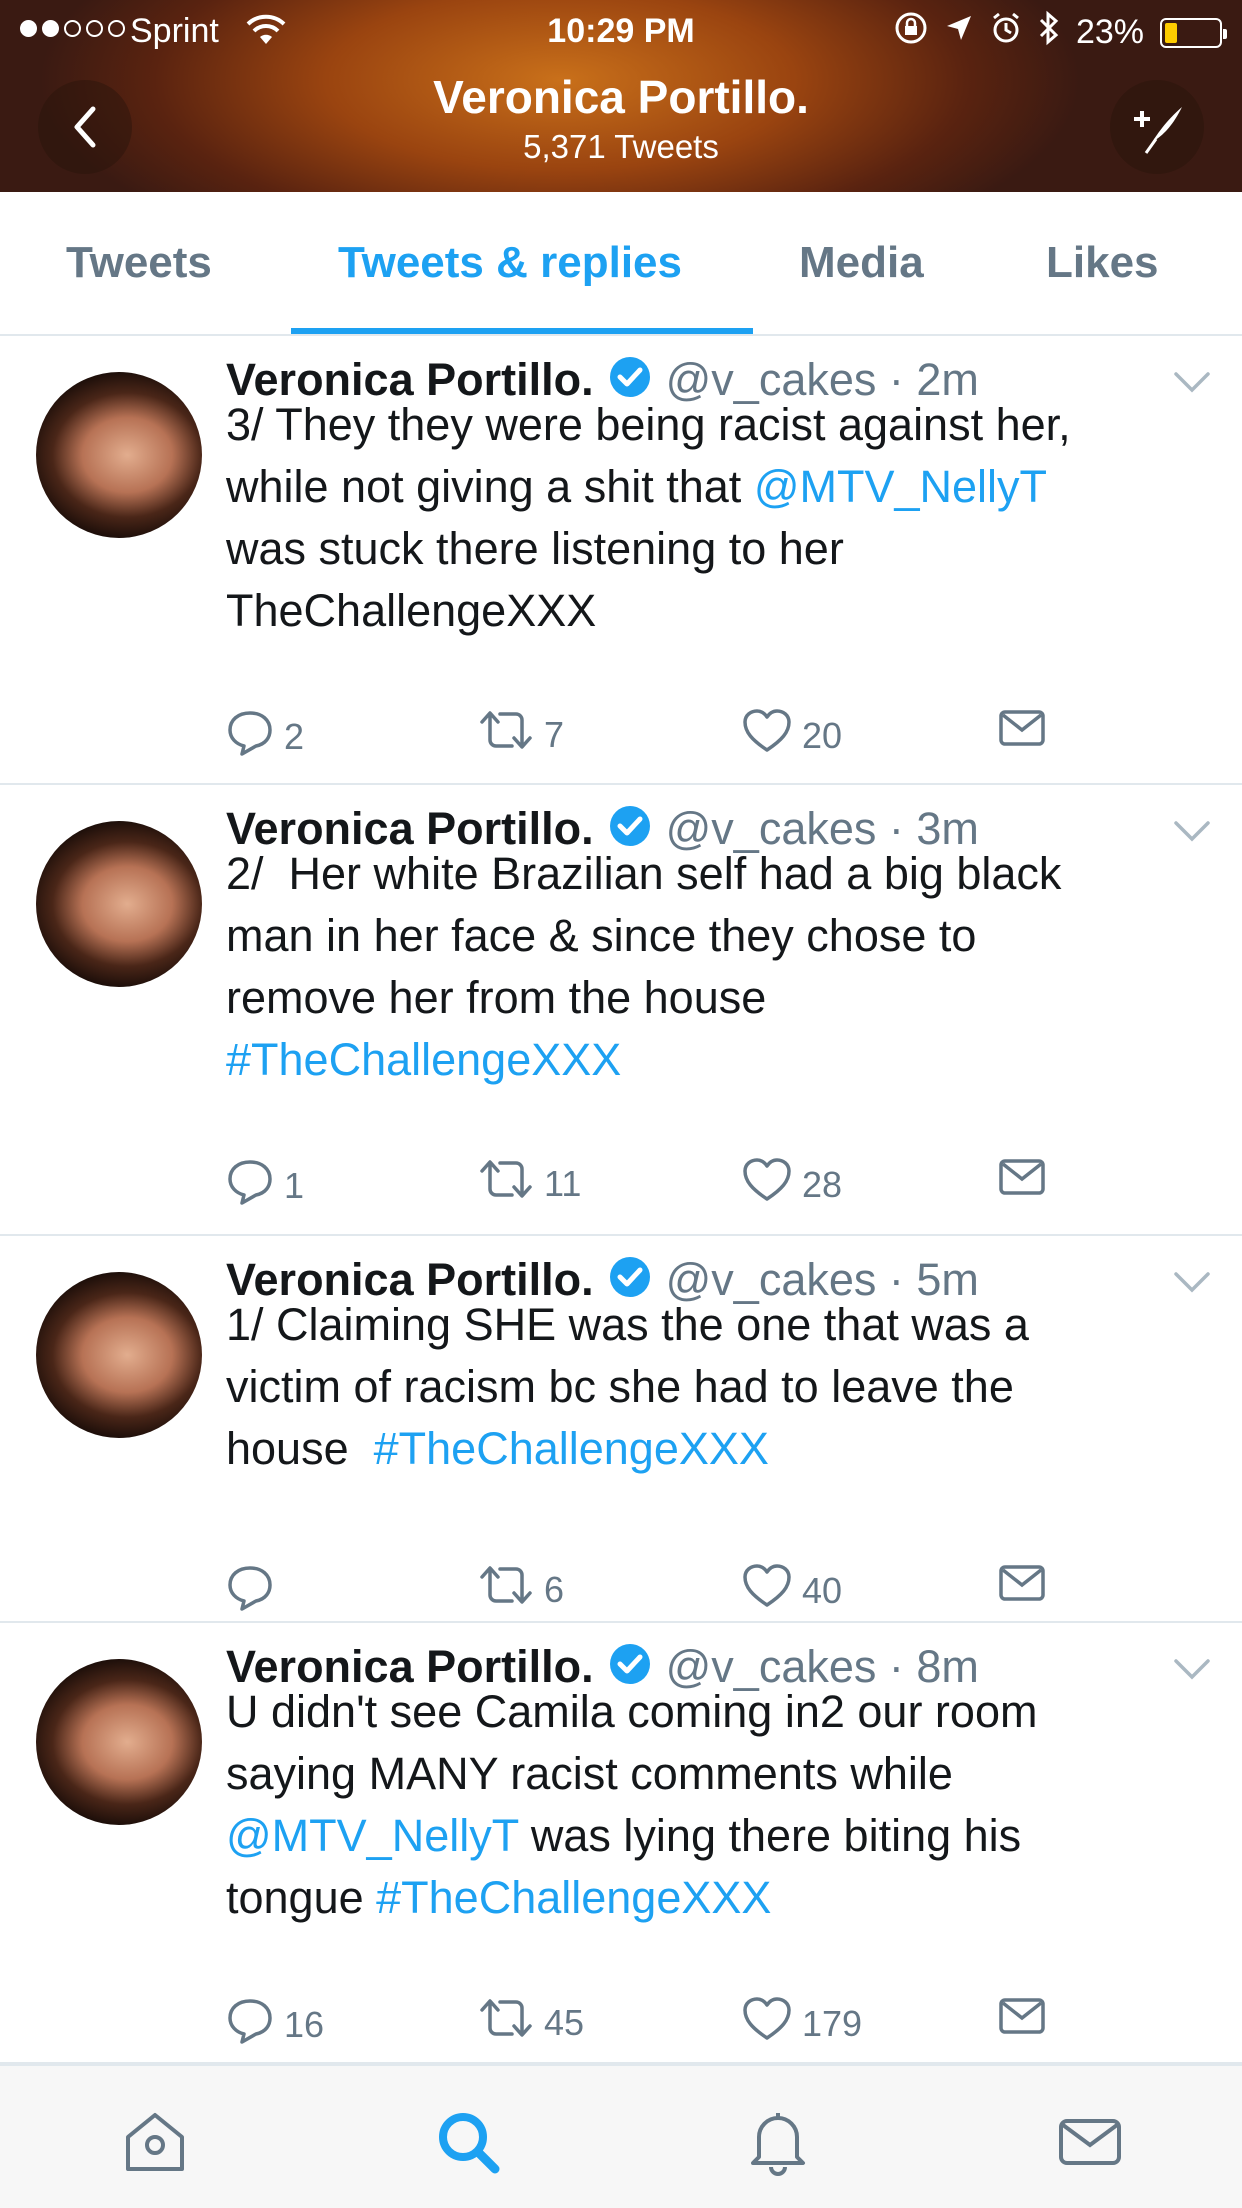  I want to click on active-tab-indicator, so click(522, 331).